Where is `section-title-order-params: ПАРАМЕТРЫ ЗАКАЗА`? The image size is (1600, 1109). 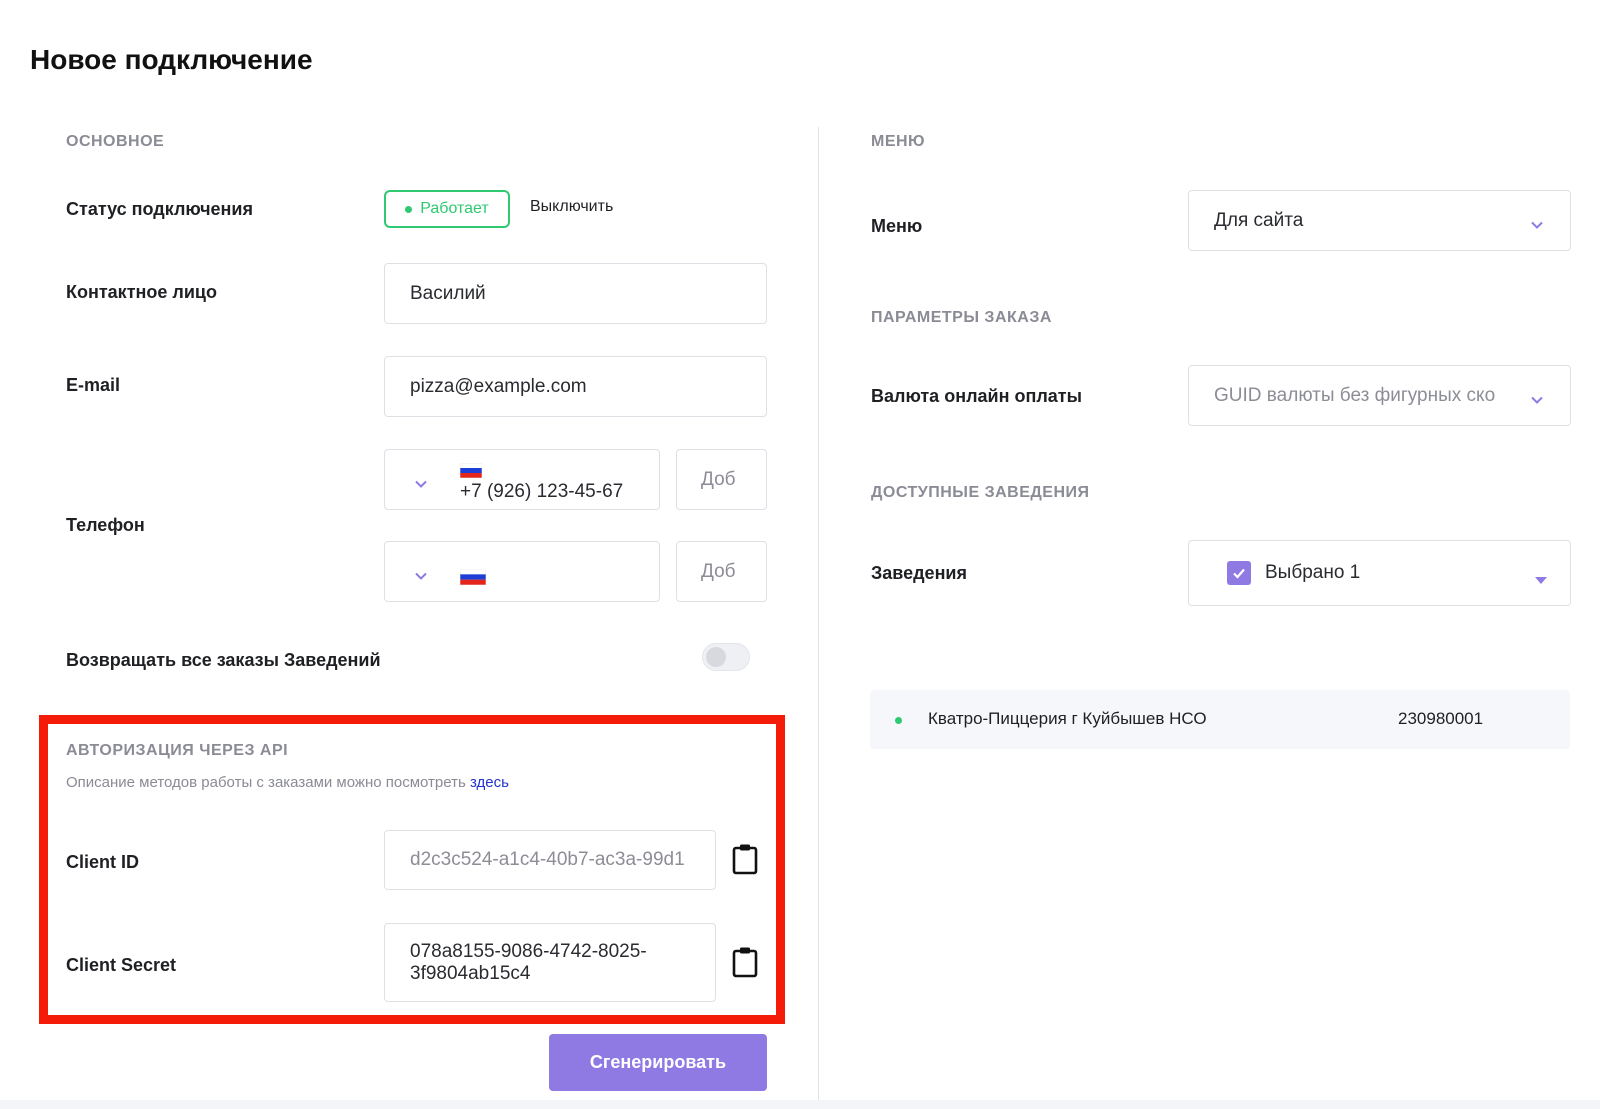
section-title-order-params: ПАРАМЕТРЫ ЗАКАЗА is located at coordinates (961, 317).